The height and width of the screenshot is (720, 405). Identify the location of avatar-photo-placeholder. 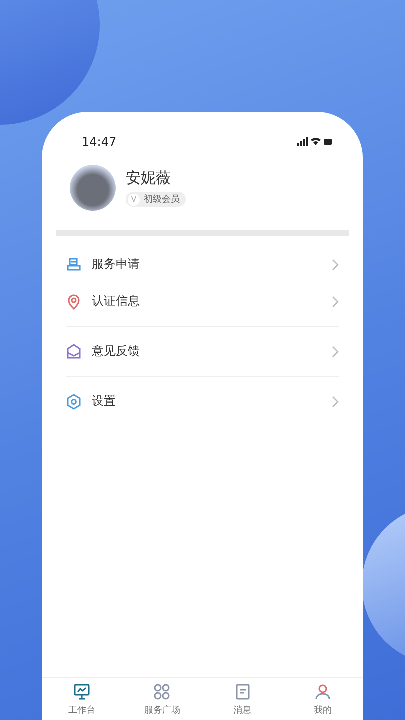
(93, 188).